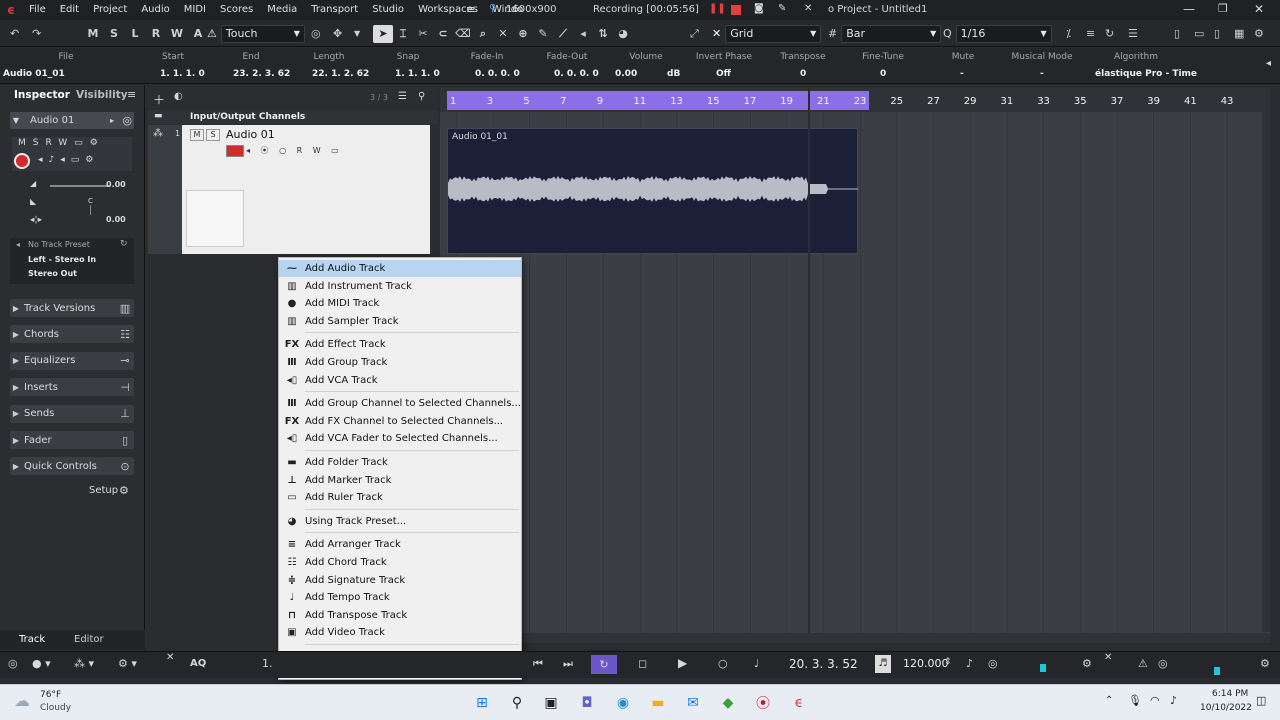  What do you see at coordinates (463, 34) in the screenshot?
I see `erase-tool-icon: ⌫` at bounding box center [463, 34].